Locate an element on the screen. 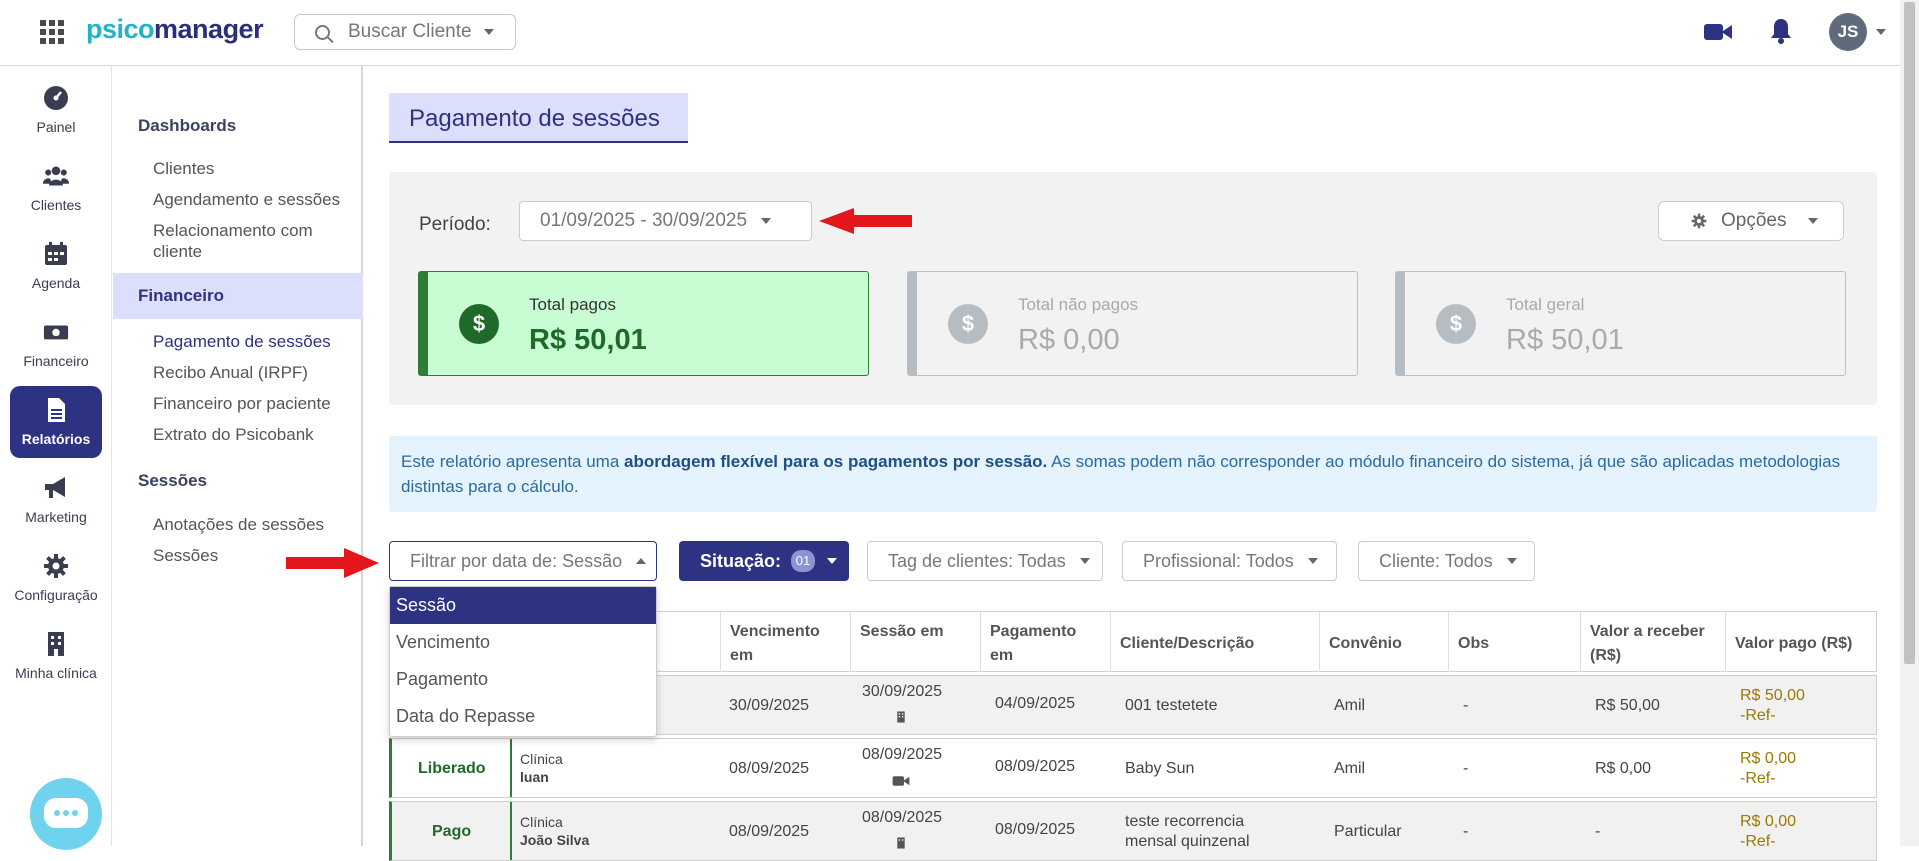 This screenshot has height=861, width=1919. card-label: Total pagos is located at coordinates (572, 304).